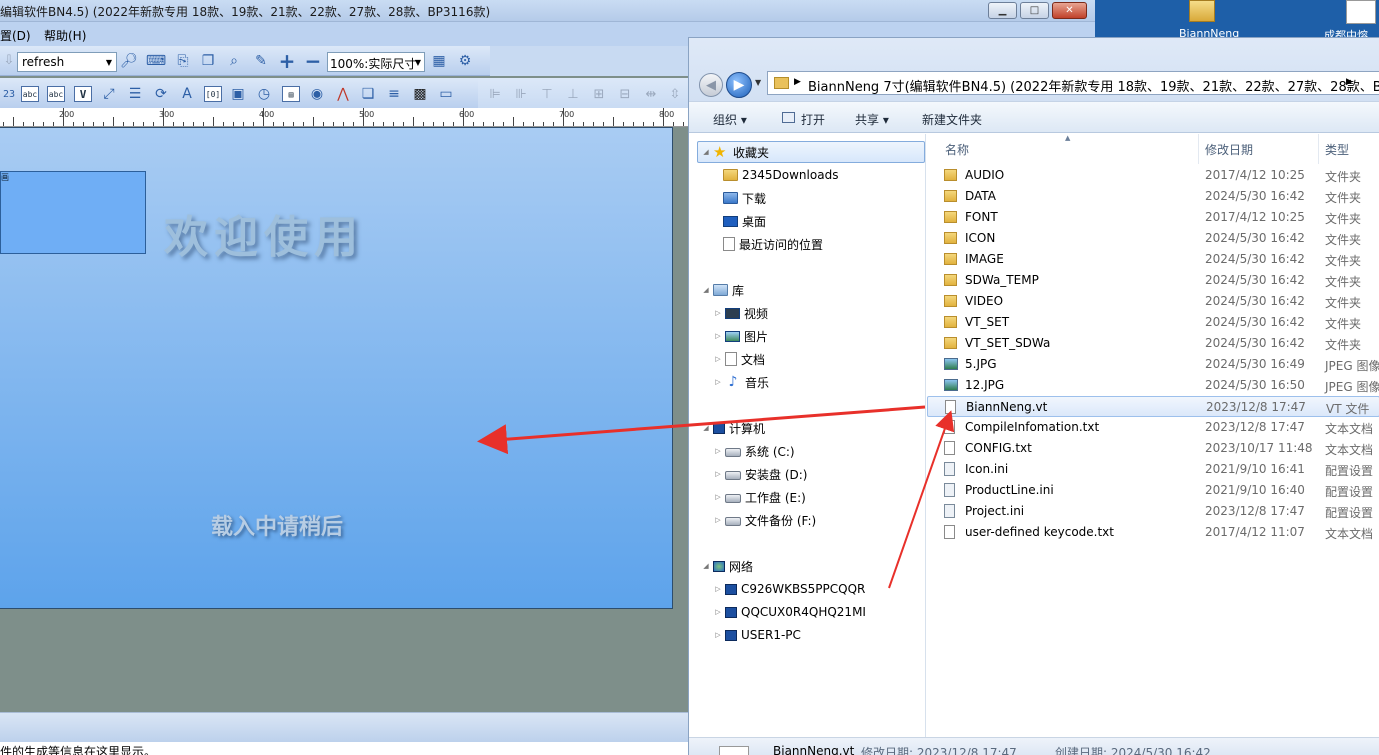  I want to click on file-row: DATA 2024/5/30 16:42 文件夹, so click(1153, 196).